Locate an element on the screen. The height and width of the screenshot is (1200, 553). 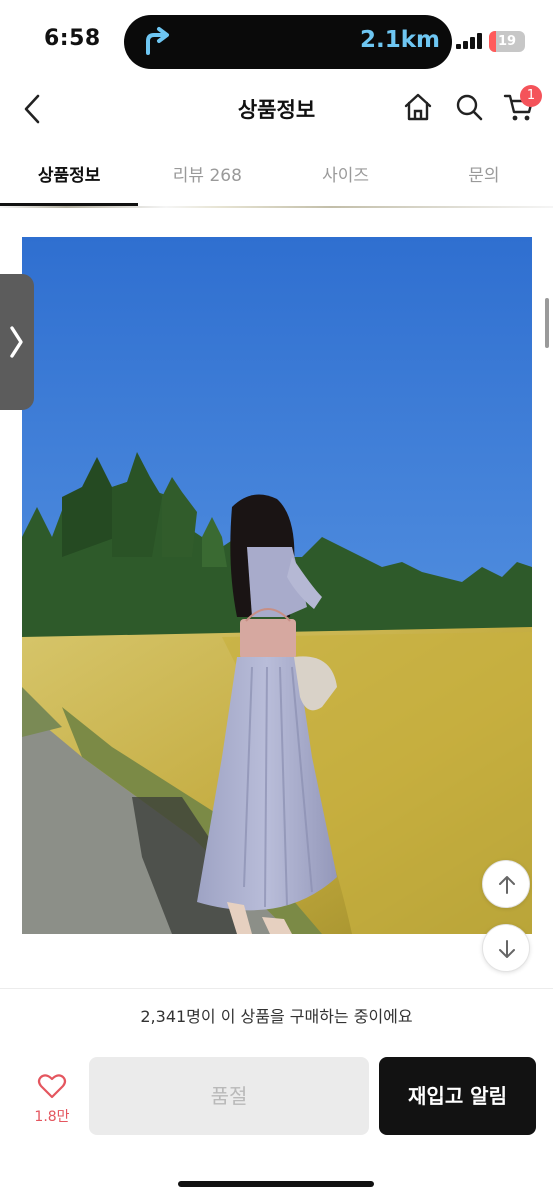
arrow-up-icon is located at coordinates (507, 885).